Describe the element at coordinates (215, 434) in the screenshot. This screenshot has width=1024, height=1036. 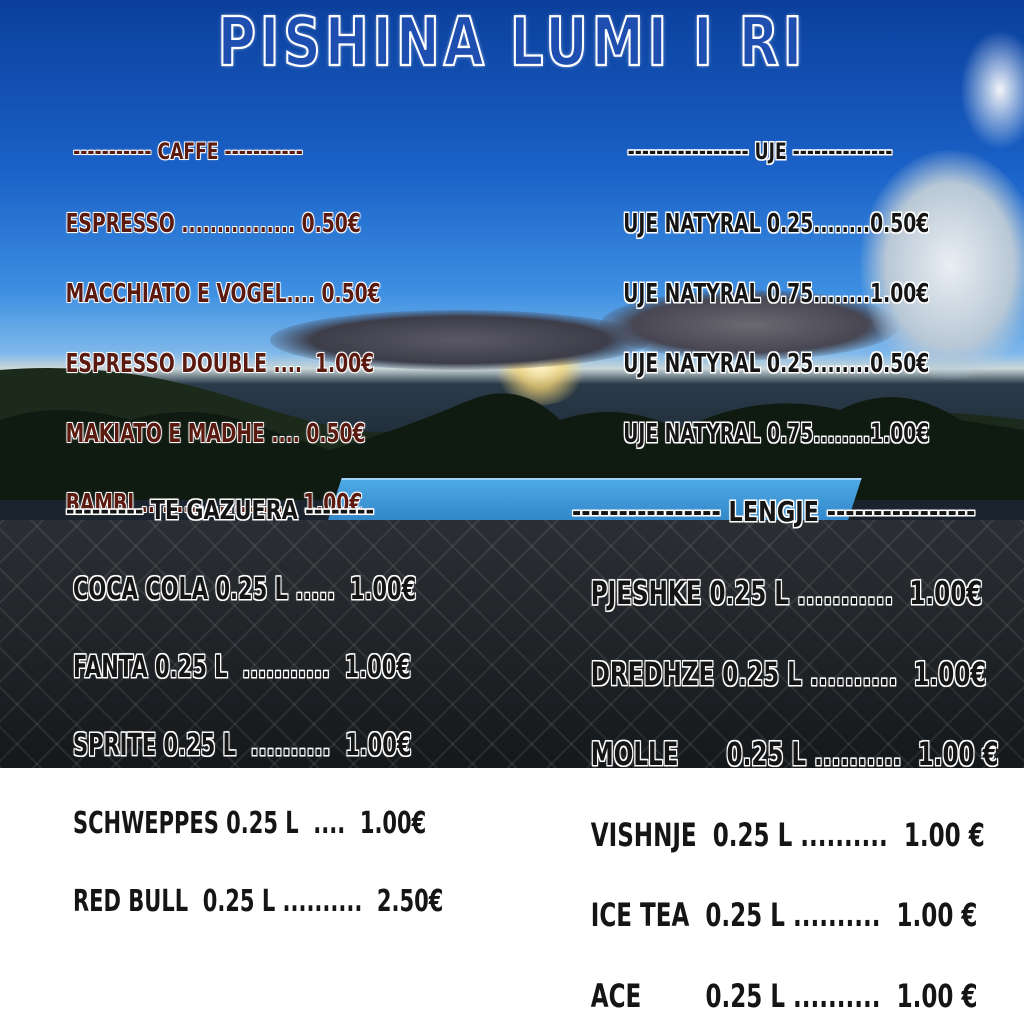
I see `menu-item: MAKIATO E MADHE .... 0.50€` at that location.